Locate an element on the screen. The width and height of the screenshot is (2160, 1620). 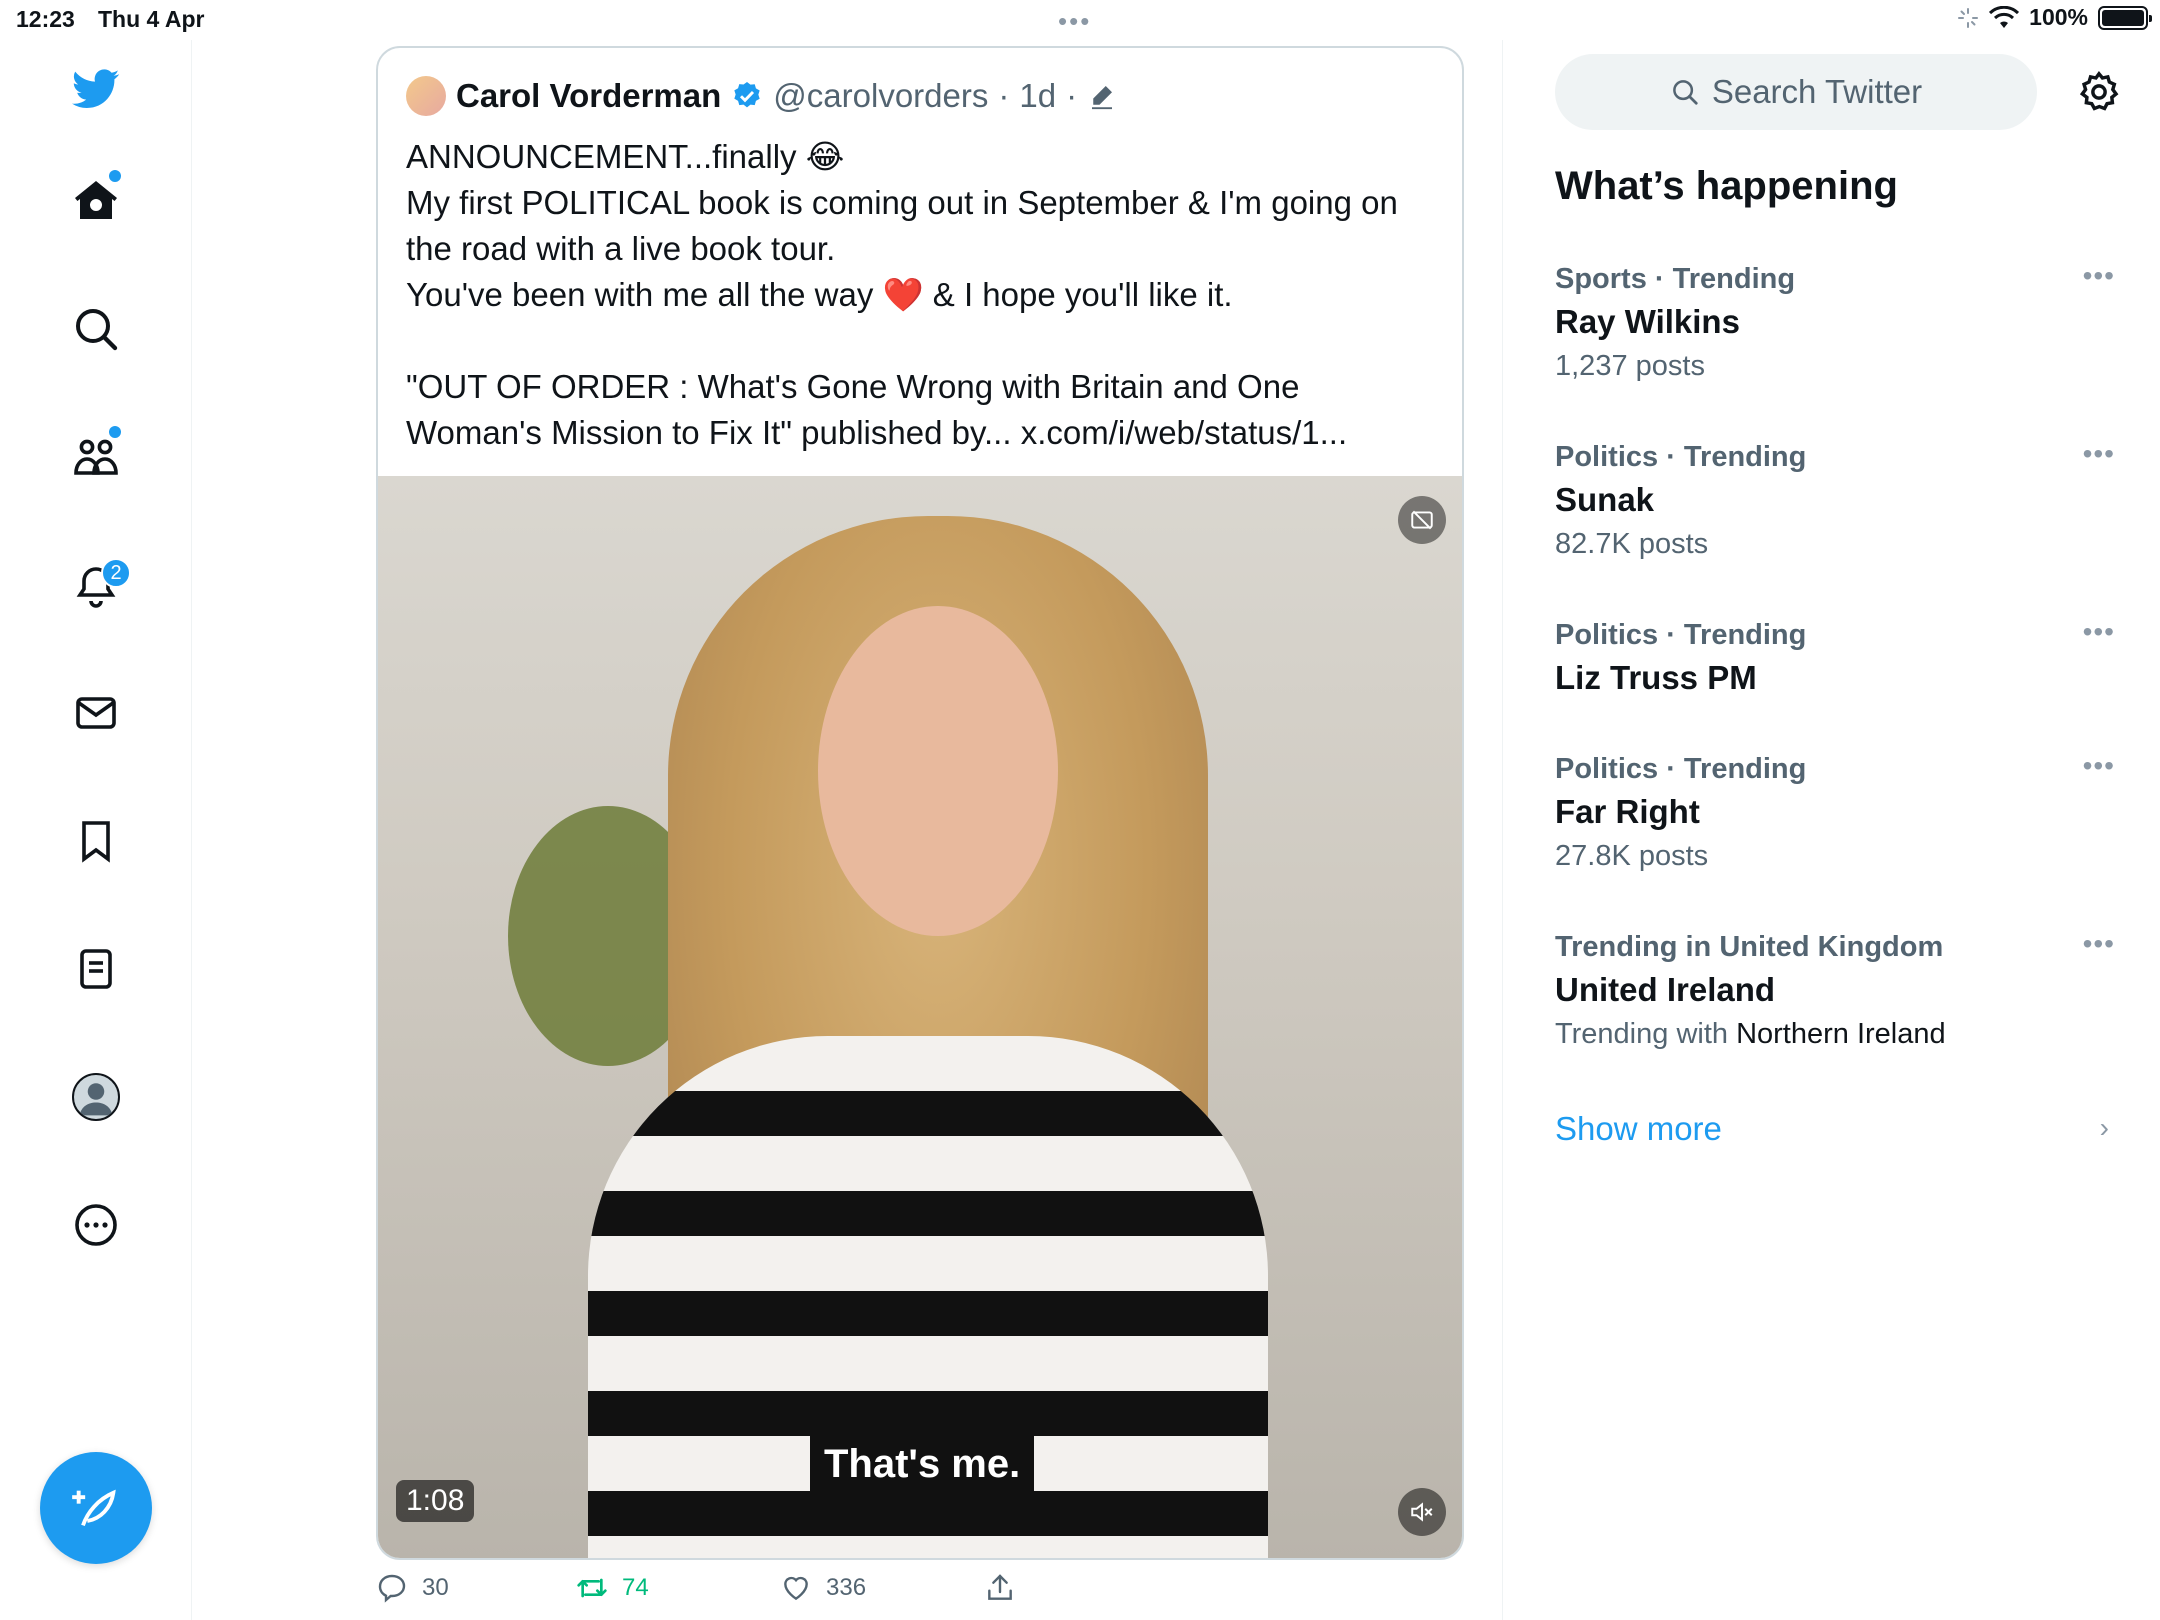
communities-unread-dot is located at coordinates (115, 432).